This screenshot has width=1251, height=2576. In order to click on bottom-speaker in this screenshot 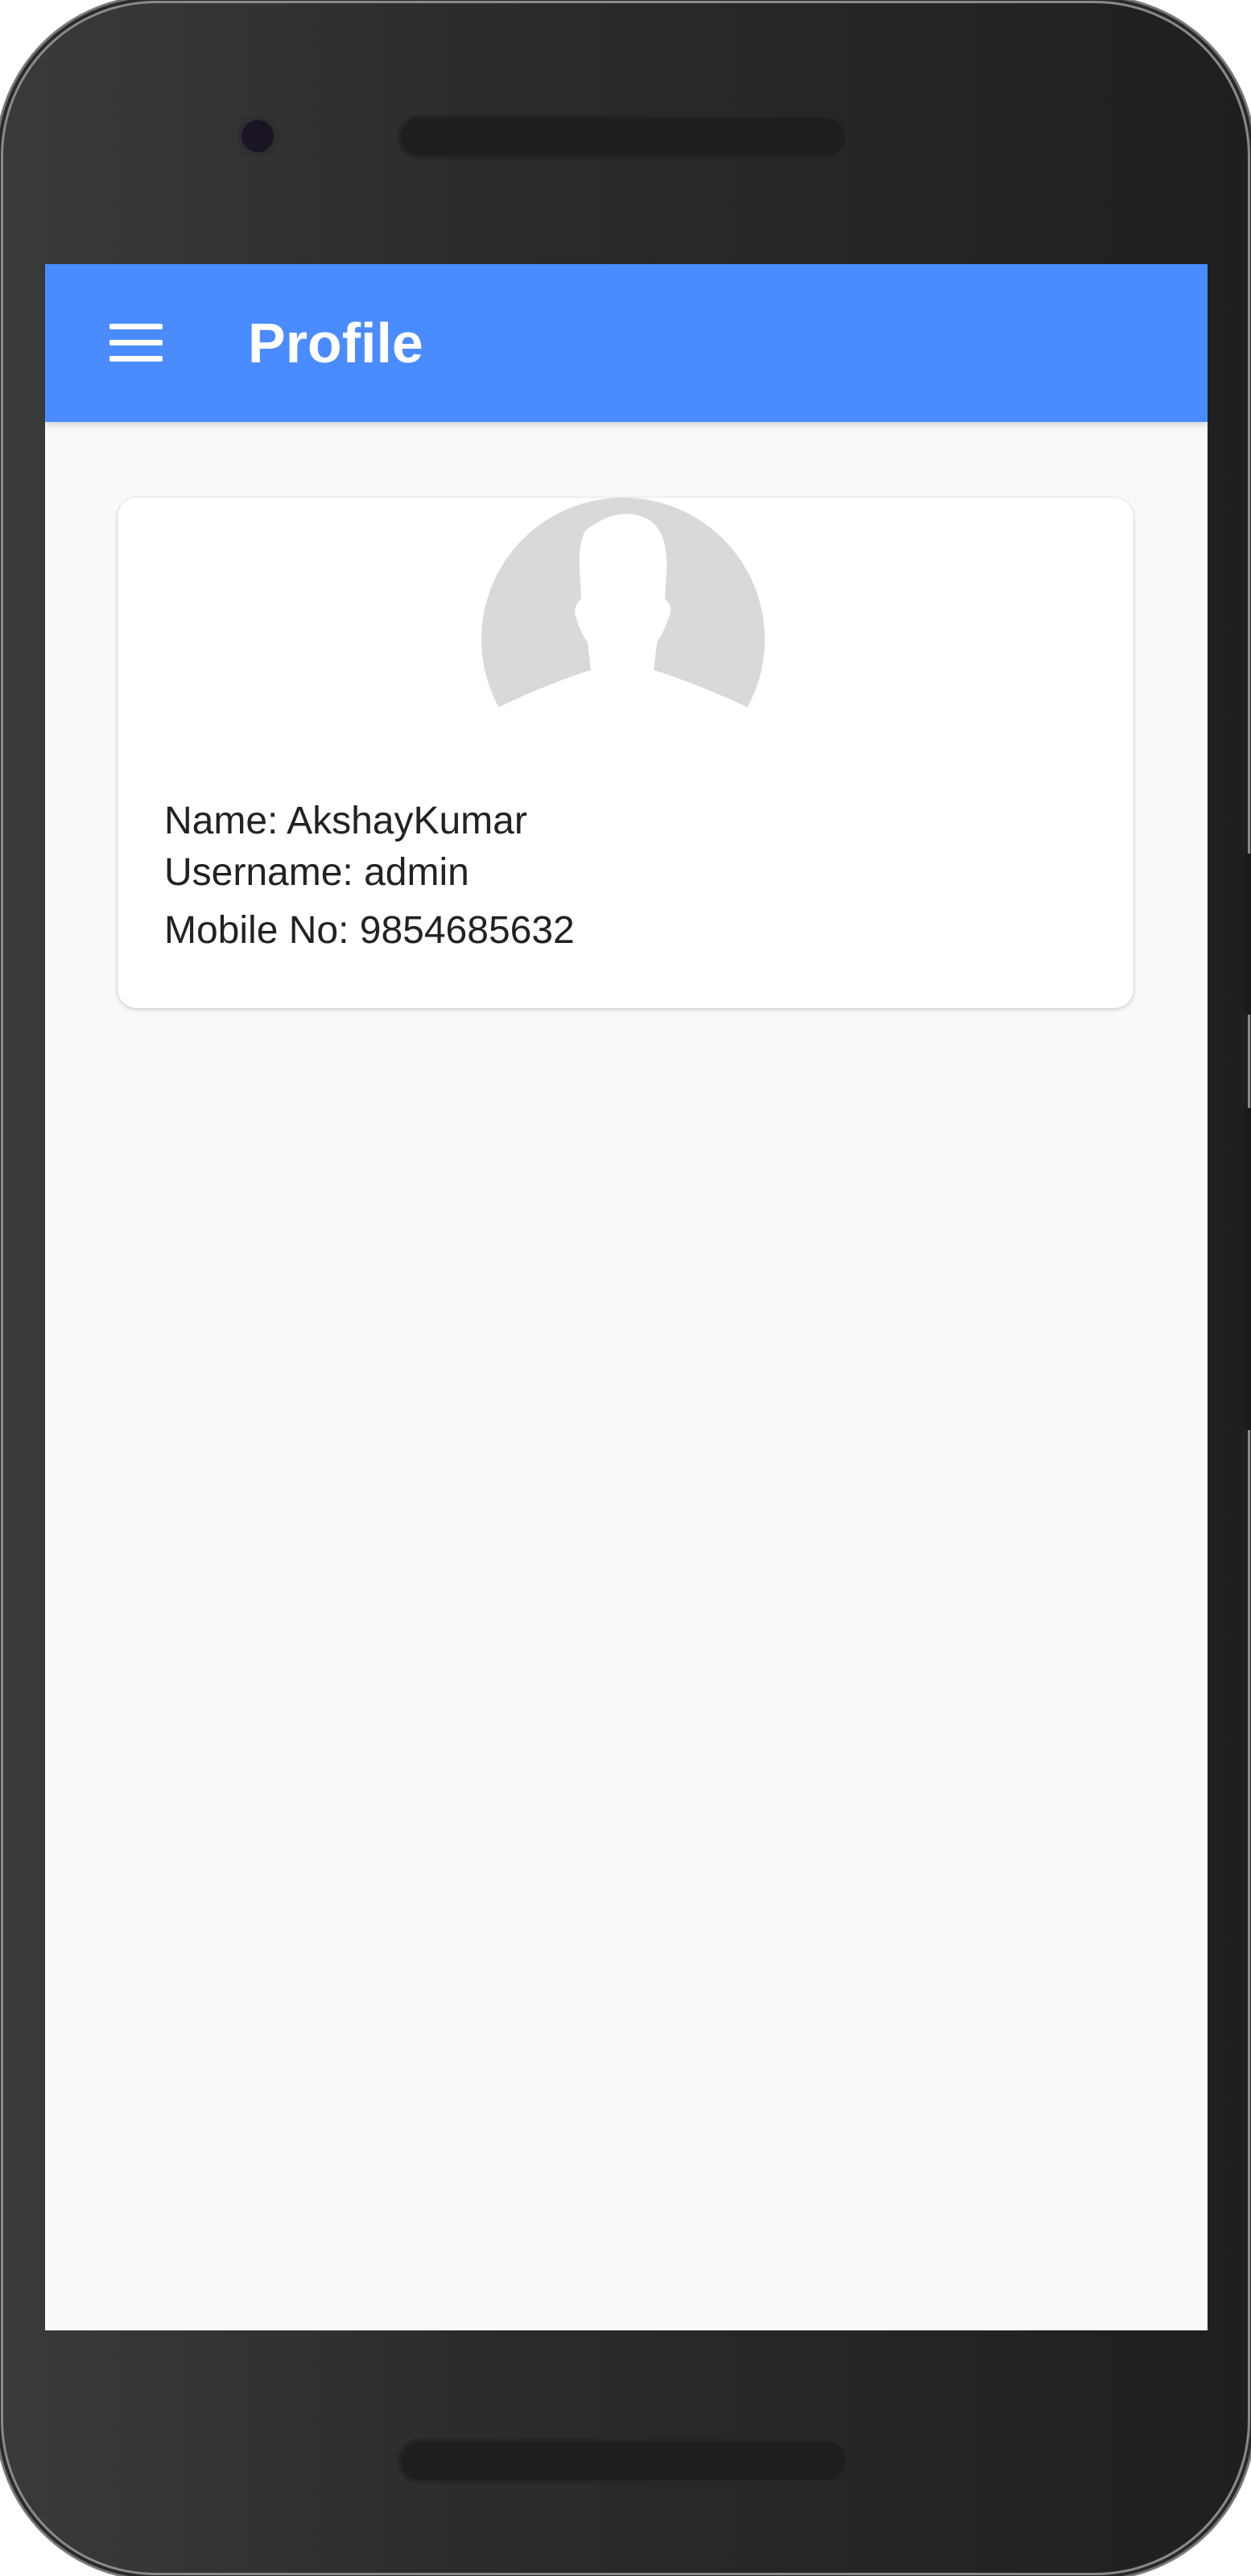, I will do `click(623, 2460)`.